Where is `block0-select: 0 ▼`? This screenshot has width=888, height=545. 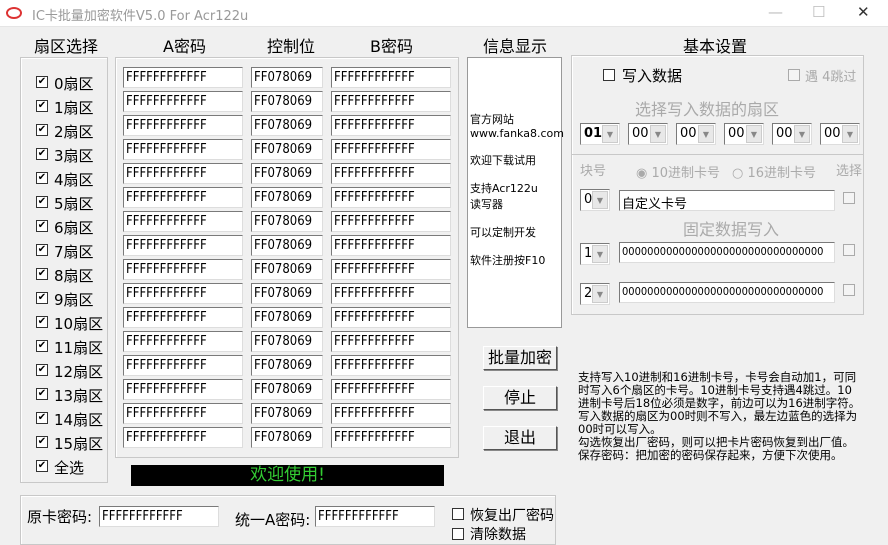 block0-select: 0 ▼ is located at coordinates (595, 200).